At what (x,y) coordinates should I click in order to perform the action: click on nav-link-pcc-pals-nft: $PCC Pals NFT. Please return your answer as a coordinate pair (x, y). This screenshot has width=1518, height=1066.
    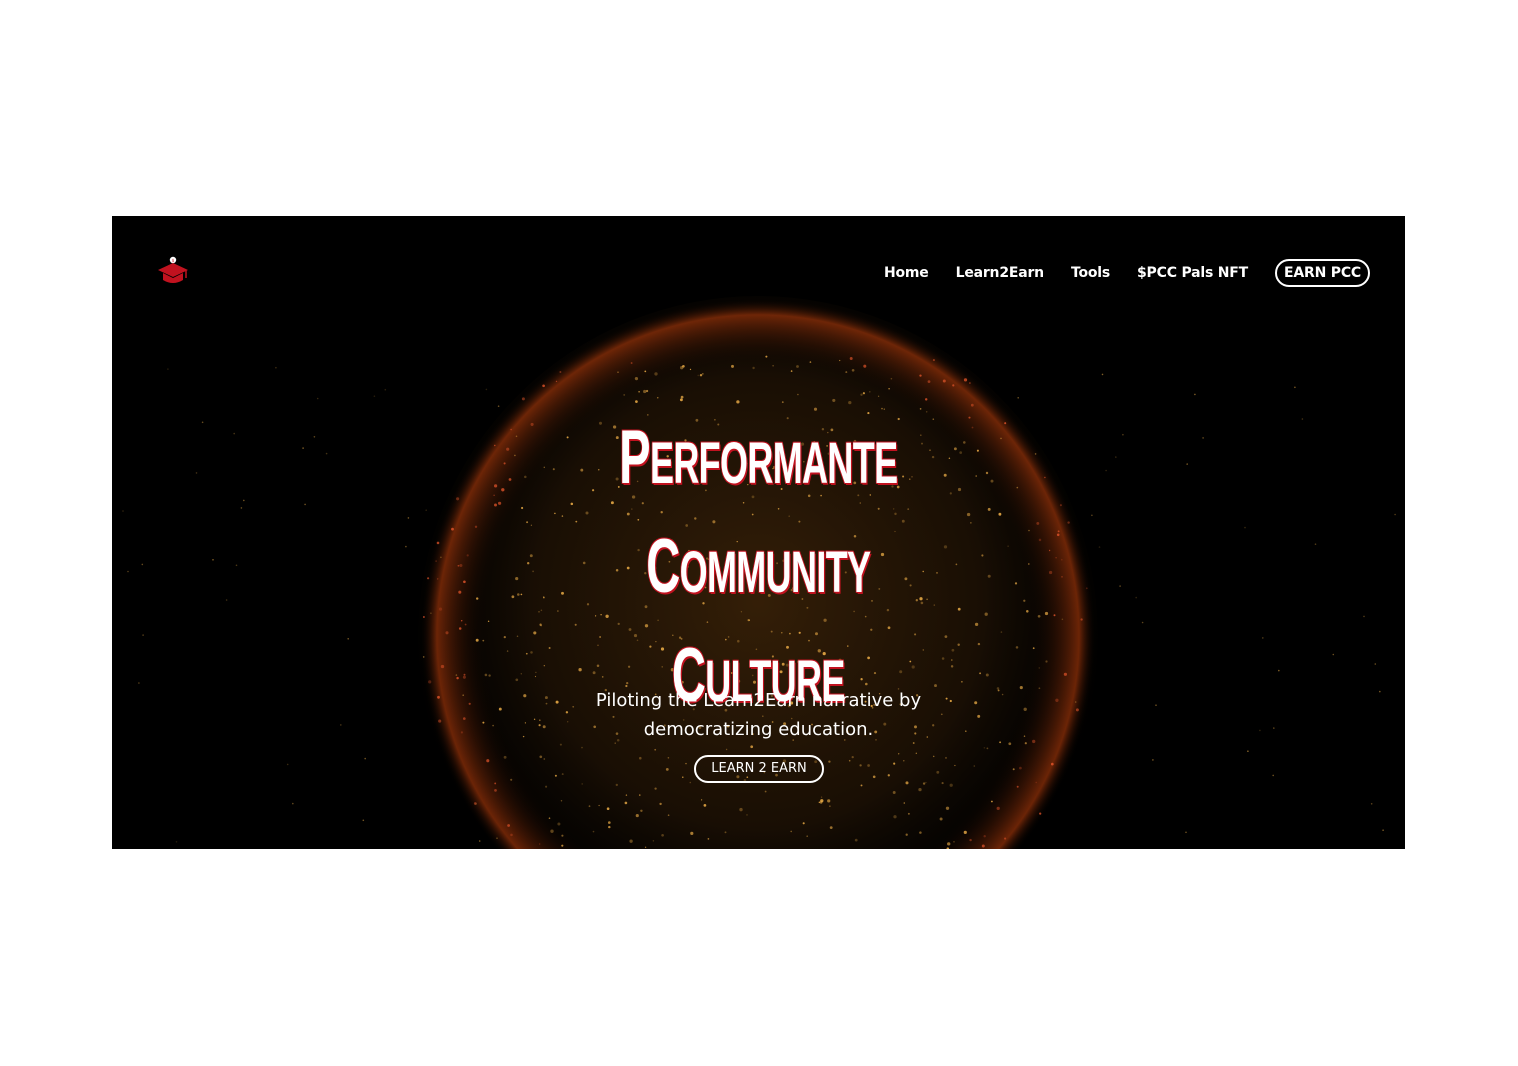
    Looking at the image, I should click on (1192, 273).